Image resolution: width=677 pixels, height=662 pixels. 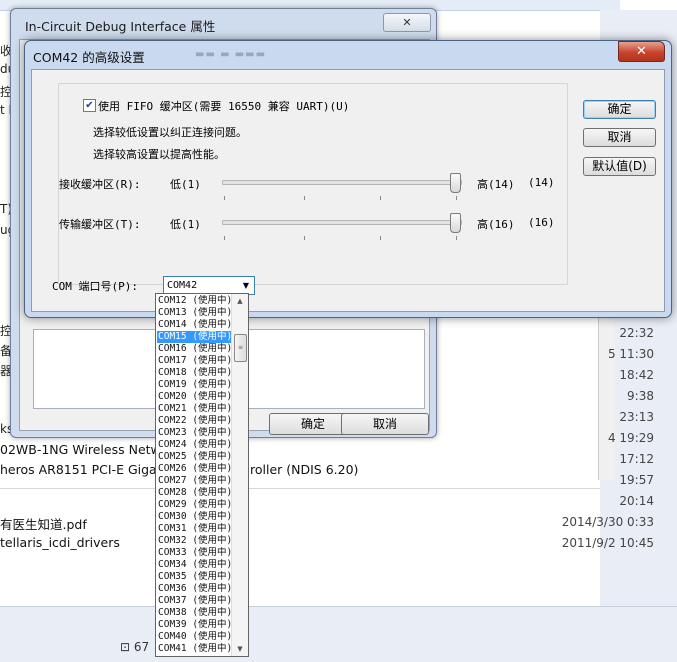 I want to click on cancel-button: 取消, so click(x=619, y=137).